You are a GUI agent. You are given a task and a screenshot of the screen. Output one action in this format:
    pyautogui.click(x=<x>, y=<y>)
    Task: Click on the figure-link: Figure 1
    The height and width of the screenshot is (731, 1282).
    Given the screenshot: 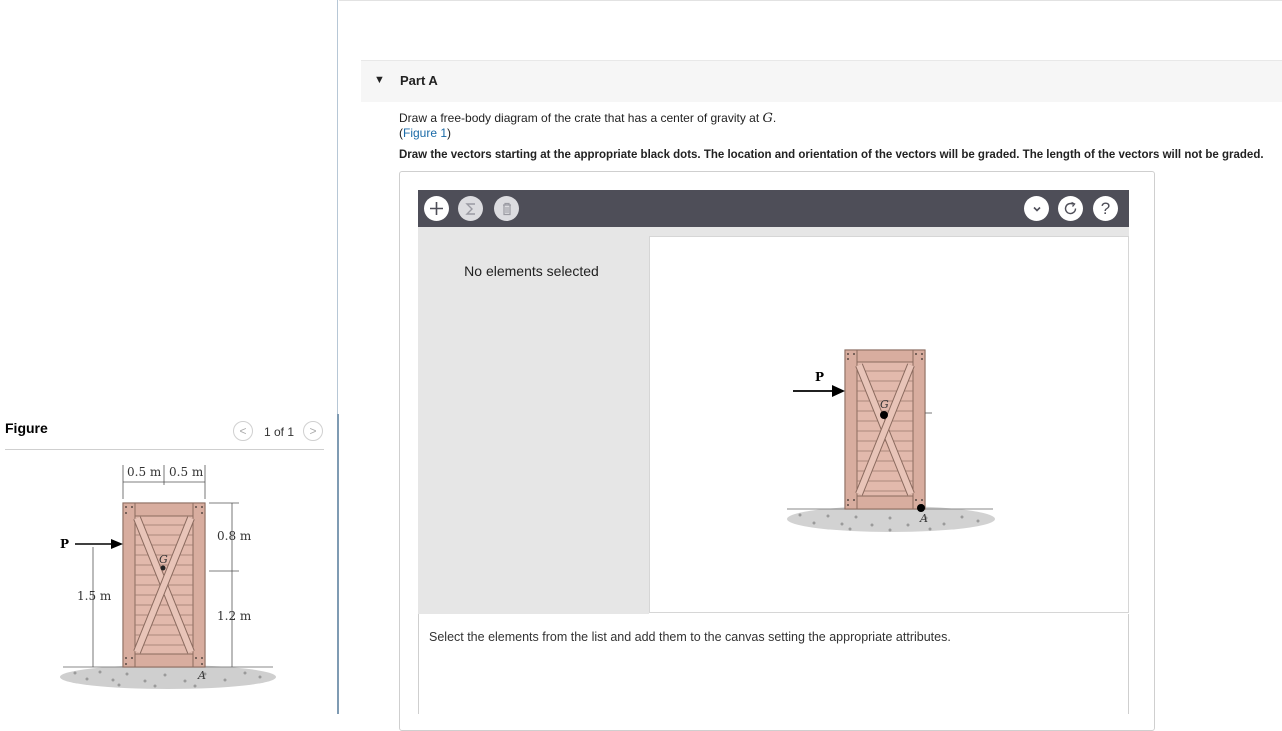 What is the action you would take?
    pyautogui.click(x=425, y=133)
    